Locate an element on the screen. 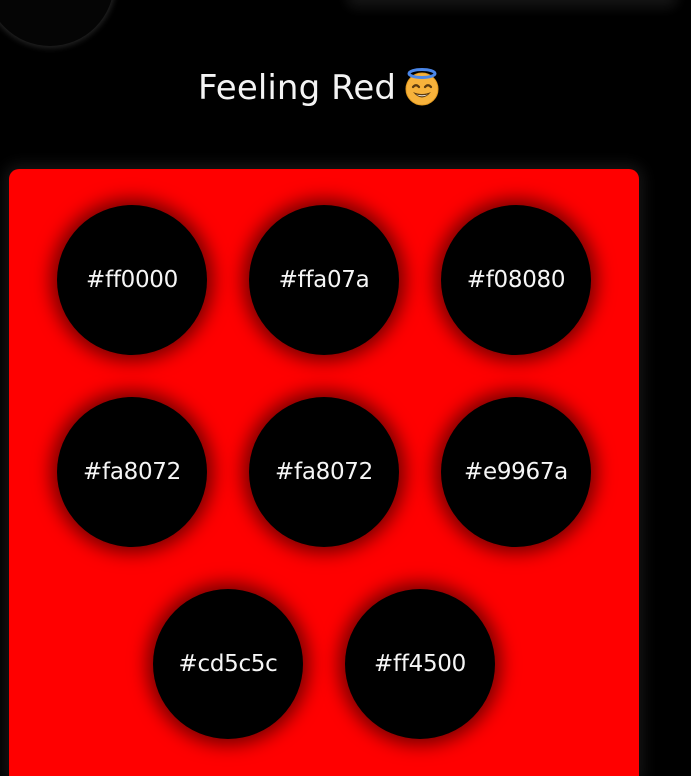  color-swatch: #e9967a is located at coordinates (516, 472).